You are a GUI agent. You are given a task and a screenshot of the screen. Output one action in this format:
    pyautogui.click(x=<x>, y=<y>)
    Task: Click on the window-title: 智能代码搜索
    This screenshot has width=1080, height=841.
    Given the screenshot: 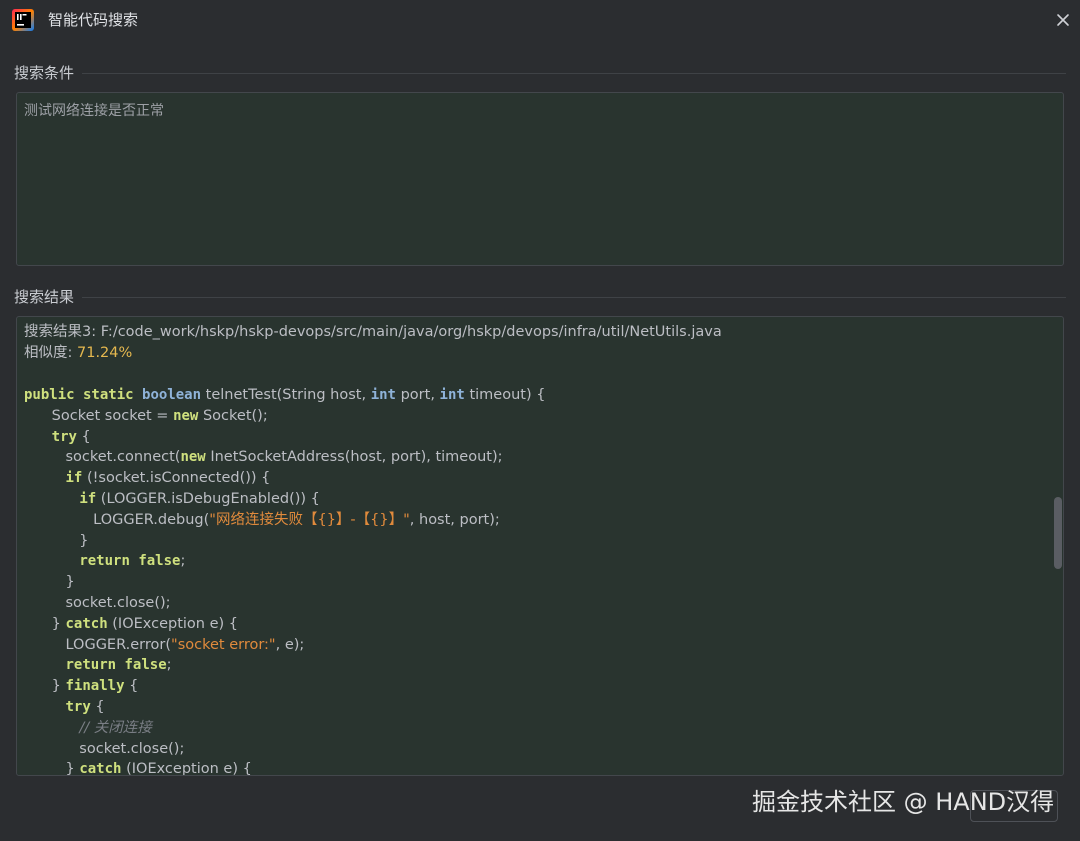 What is the action you would take?
    pyautogui.click(x=93, y=20)
    